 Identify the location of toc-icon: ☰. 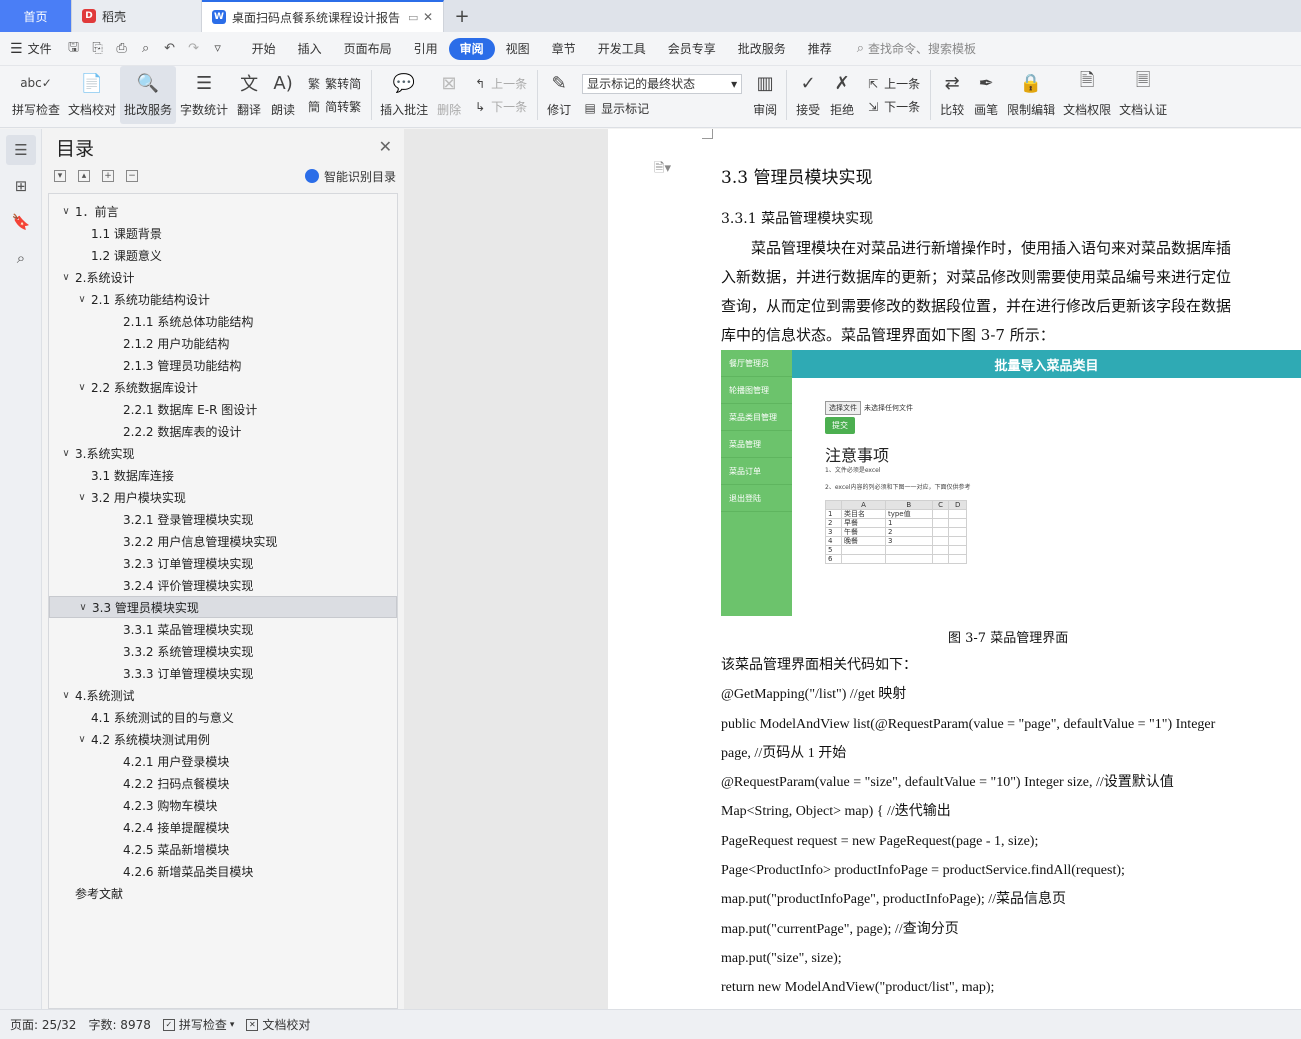
(21, 150).